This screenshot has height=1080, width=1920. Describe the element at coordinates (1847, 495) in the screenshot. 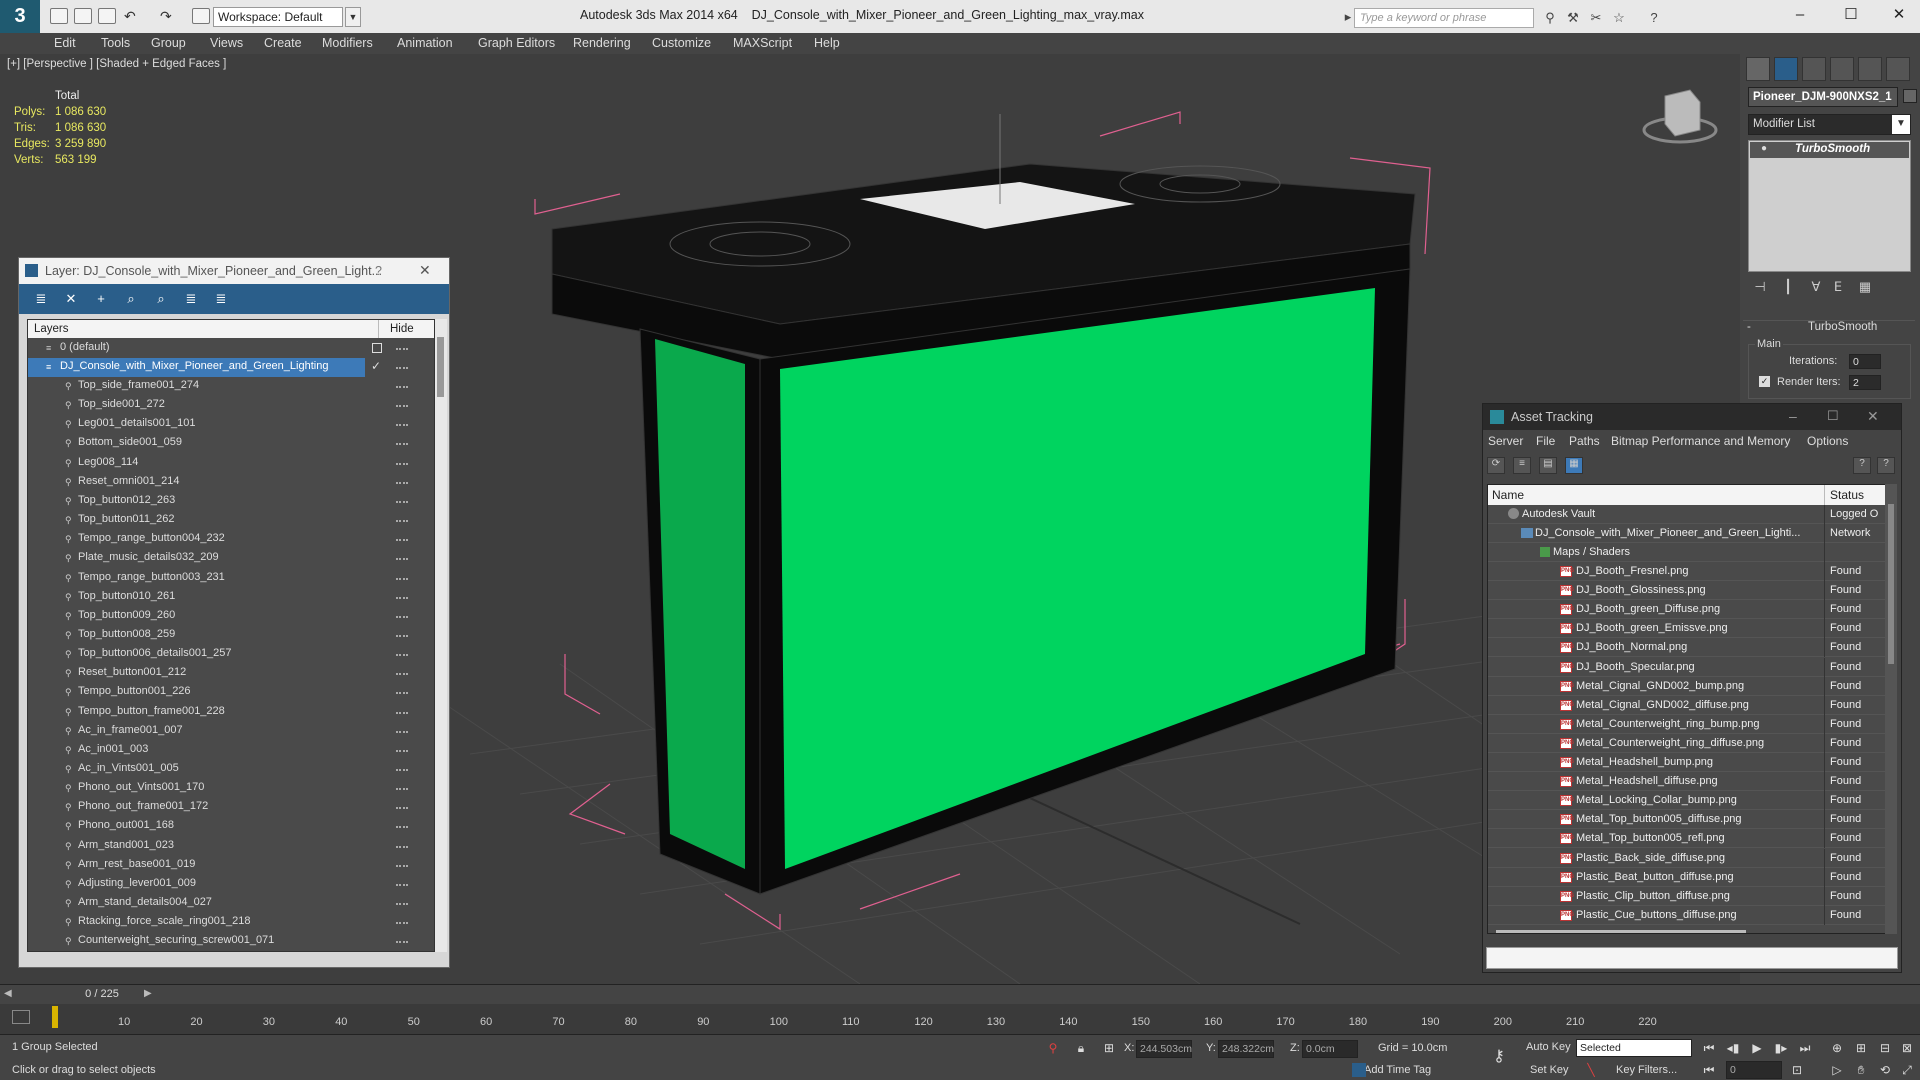

I see `col-status: Status` at that location.